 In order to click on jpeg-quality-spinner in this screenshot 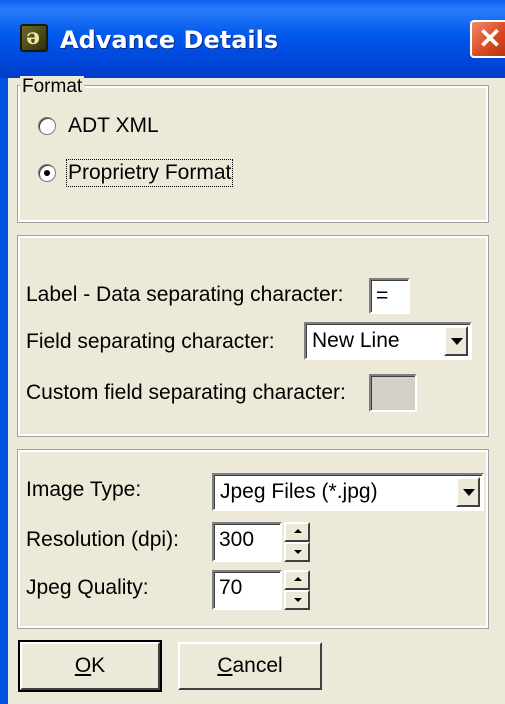, I will do `click(297, 590)`.